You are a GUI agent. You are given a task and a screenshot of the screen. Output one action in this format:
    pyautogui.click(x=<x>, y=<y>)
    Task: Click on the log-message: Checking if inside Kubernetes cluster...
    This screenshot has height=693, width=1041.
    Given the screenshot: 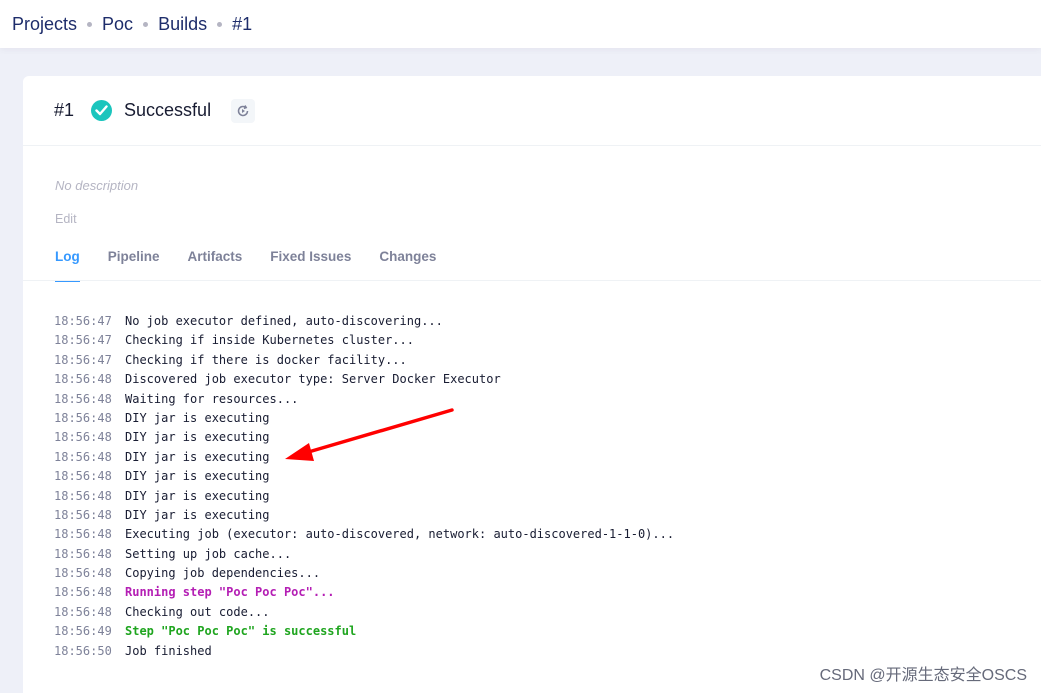 What is the action you would take?
    pyautogui.click(x=269, y=340)
    